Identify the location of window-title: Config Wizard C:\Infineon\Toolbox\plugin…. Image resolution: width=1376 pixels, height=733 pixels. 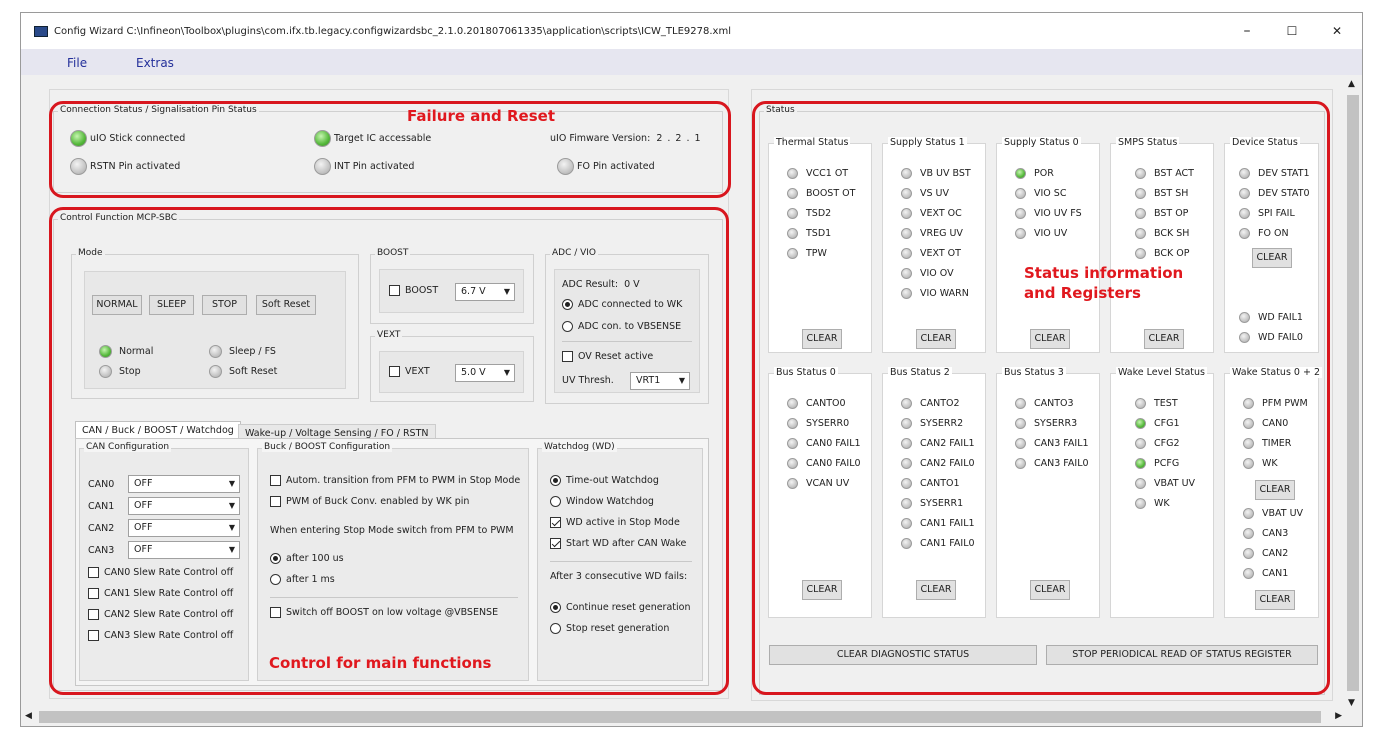
(392, 31).